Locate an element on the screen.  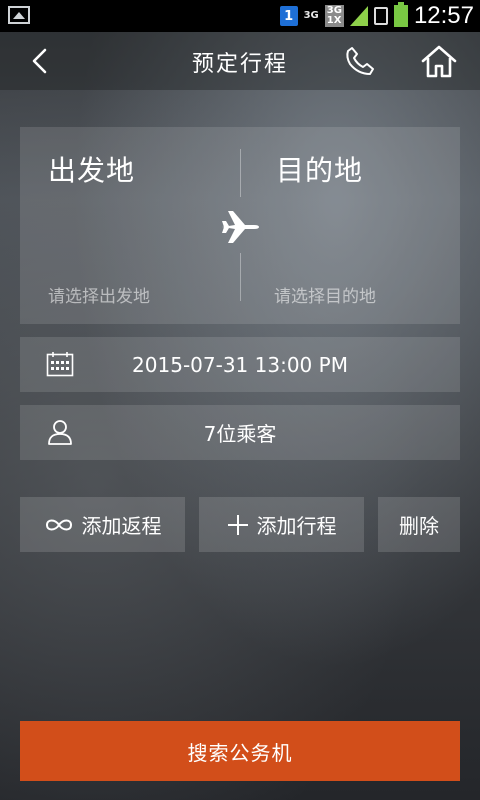
signal-icon is located at coordinates (358, 16).